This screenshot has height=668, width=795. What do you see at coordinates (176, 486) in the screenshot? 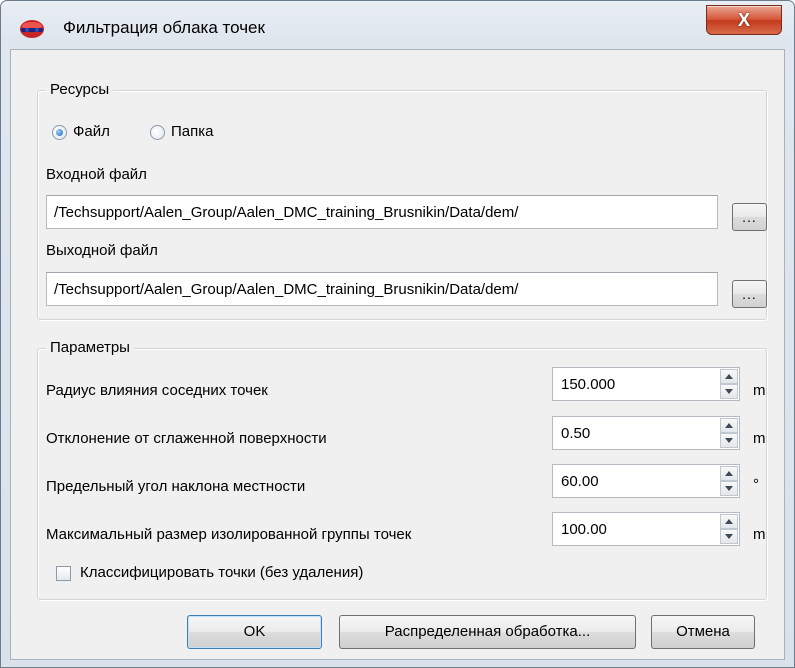
I see `param-label-slope-angle: Предельный угол наклона местности` at bounding box center [176, 486].